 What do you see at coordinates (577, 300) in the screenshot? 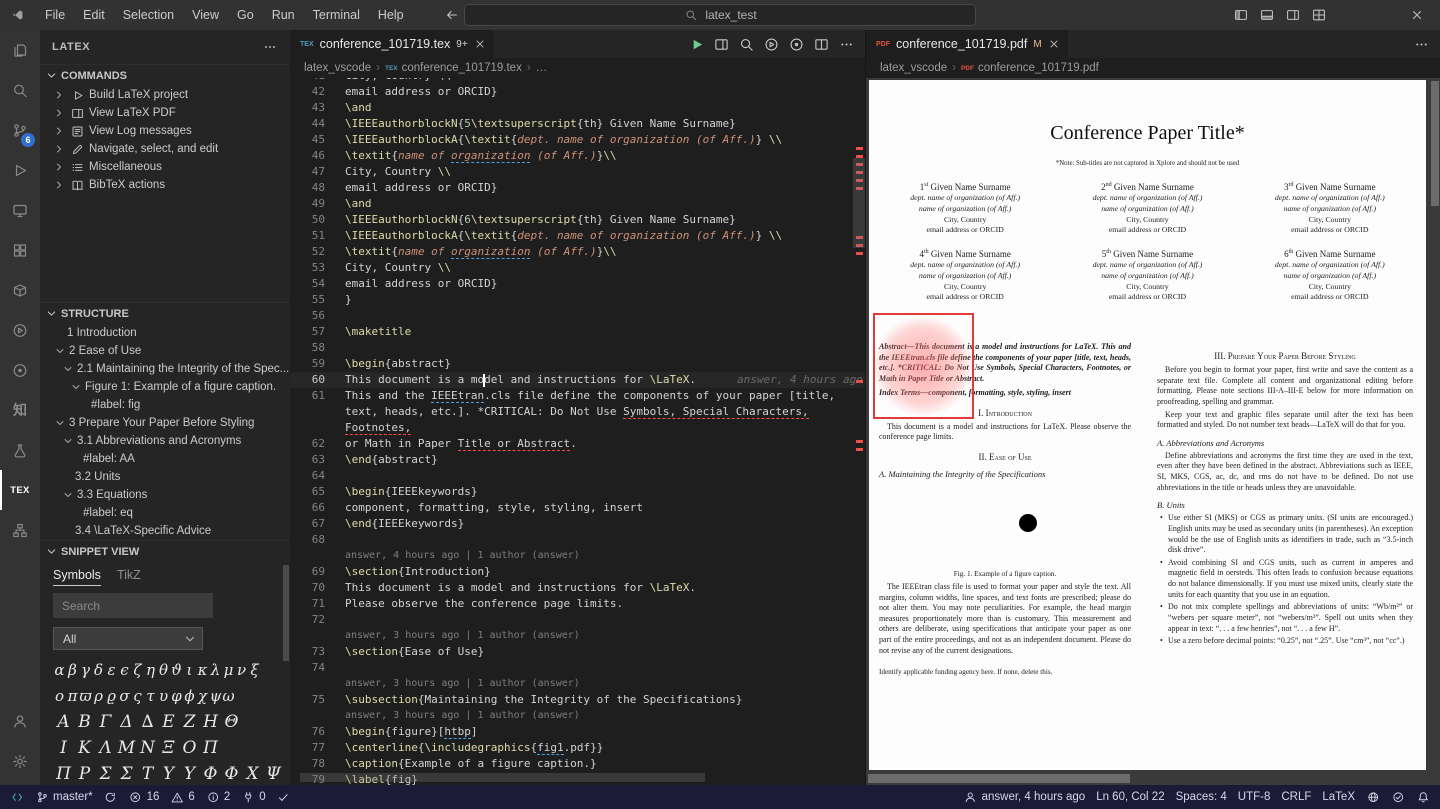
I see `code-line-55: 55}` at bounding box center [577, 300].